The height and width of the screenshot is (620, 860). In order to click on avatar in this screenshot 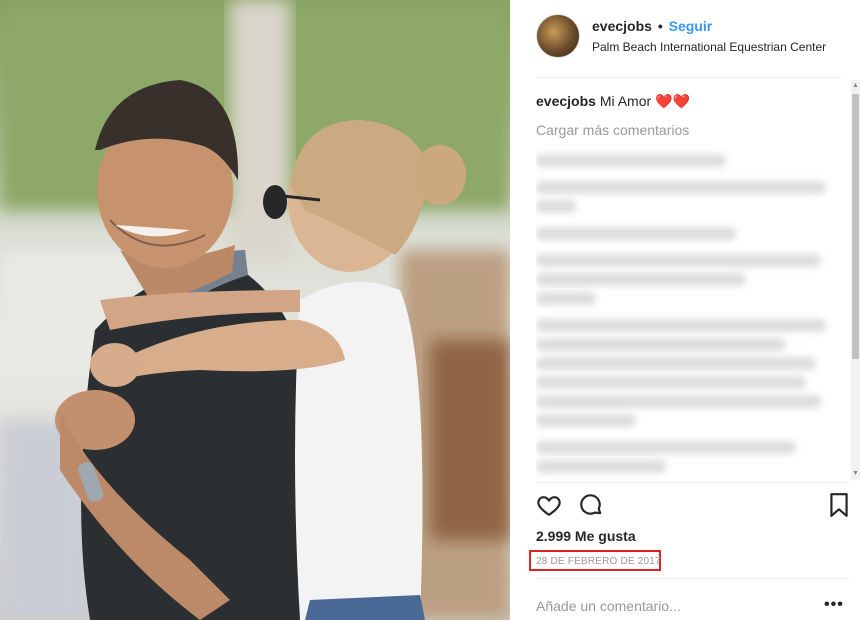, I will do `click(558, 36)`.